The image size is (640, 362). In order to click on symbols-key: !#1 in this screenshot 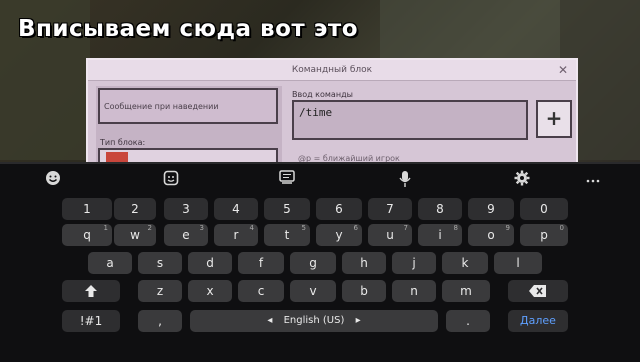, I will do `click(91, 321)`.